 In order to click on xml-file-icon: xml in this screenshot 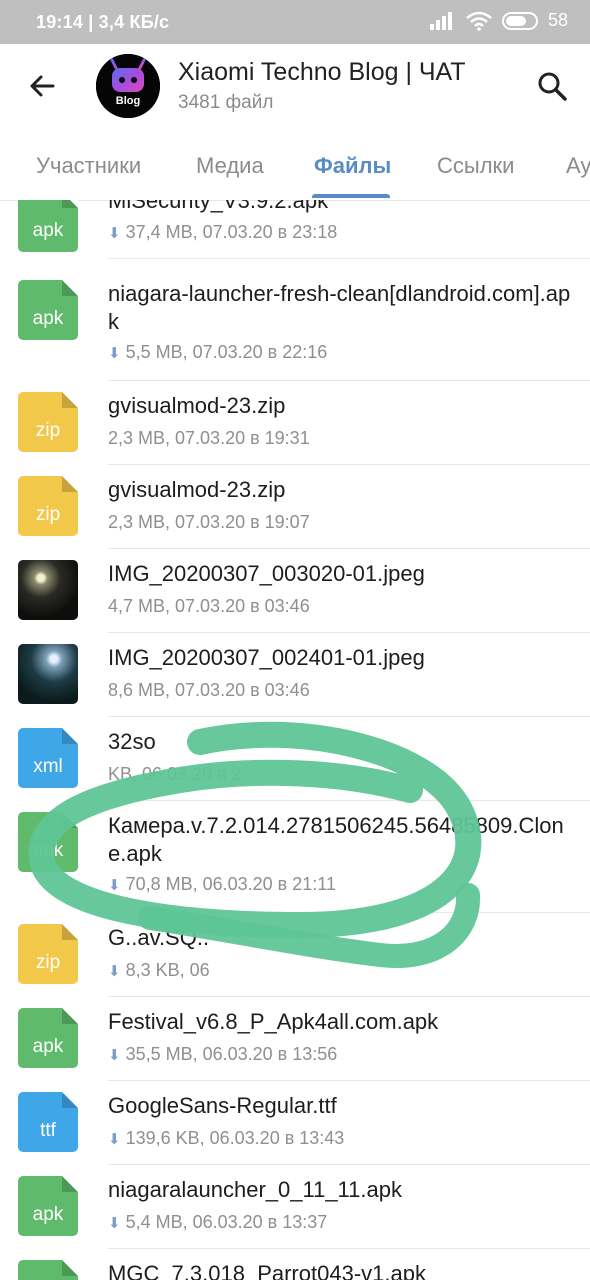, I will do `click(48, 758)`.